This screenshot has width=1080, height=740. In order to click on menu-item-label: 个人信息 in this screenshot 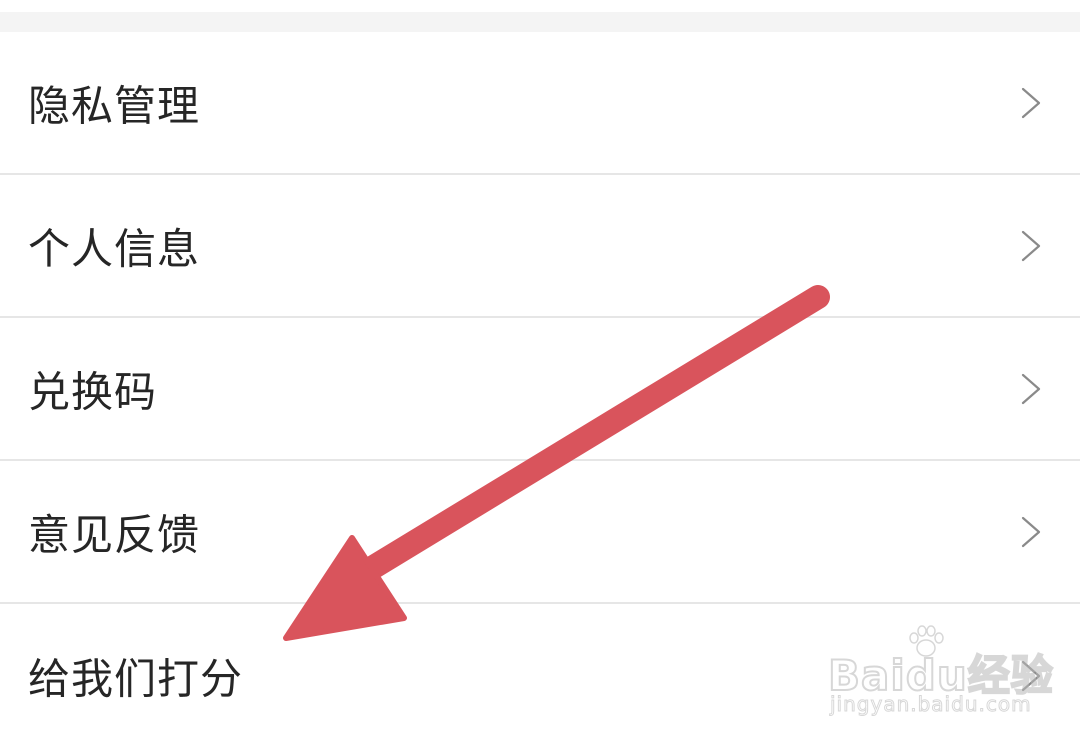, I will do `click(114, 248)`.